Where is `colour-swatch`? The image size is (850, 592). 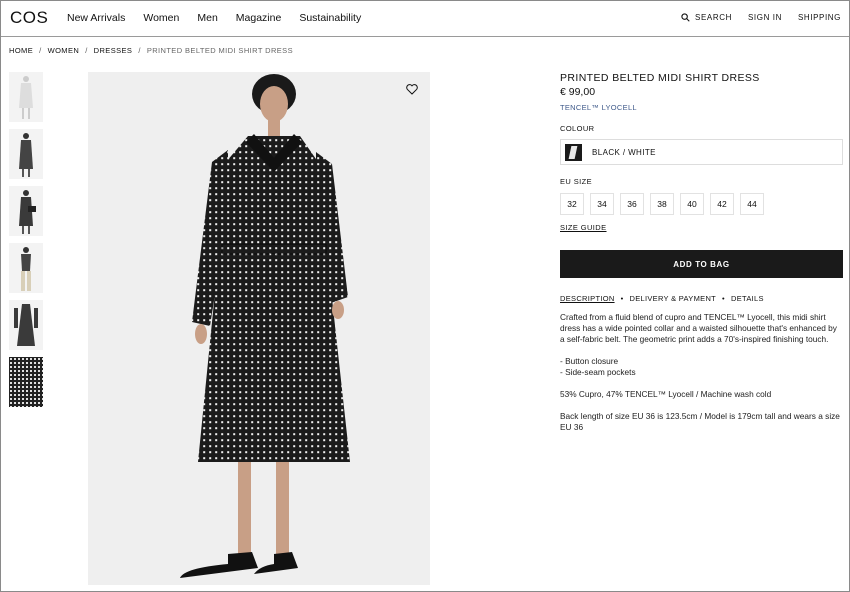 colour-swatch is located at coordinates (573, 152).